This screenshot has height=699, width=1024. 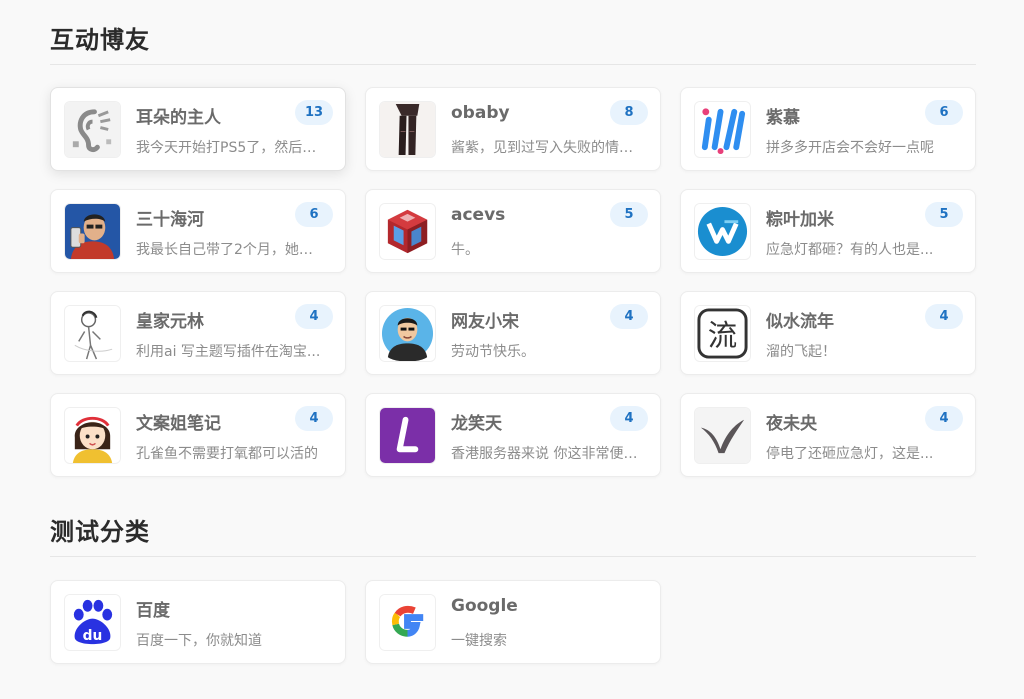 What do you see at coordinates (100, 40) in the screenshot?
I see `section-title-friends: 互动博友` at bounding box center [100, 40].